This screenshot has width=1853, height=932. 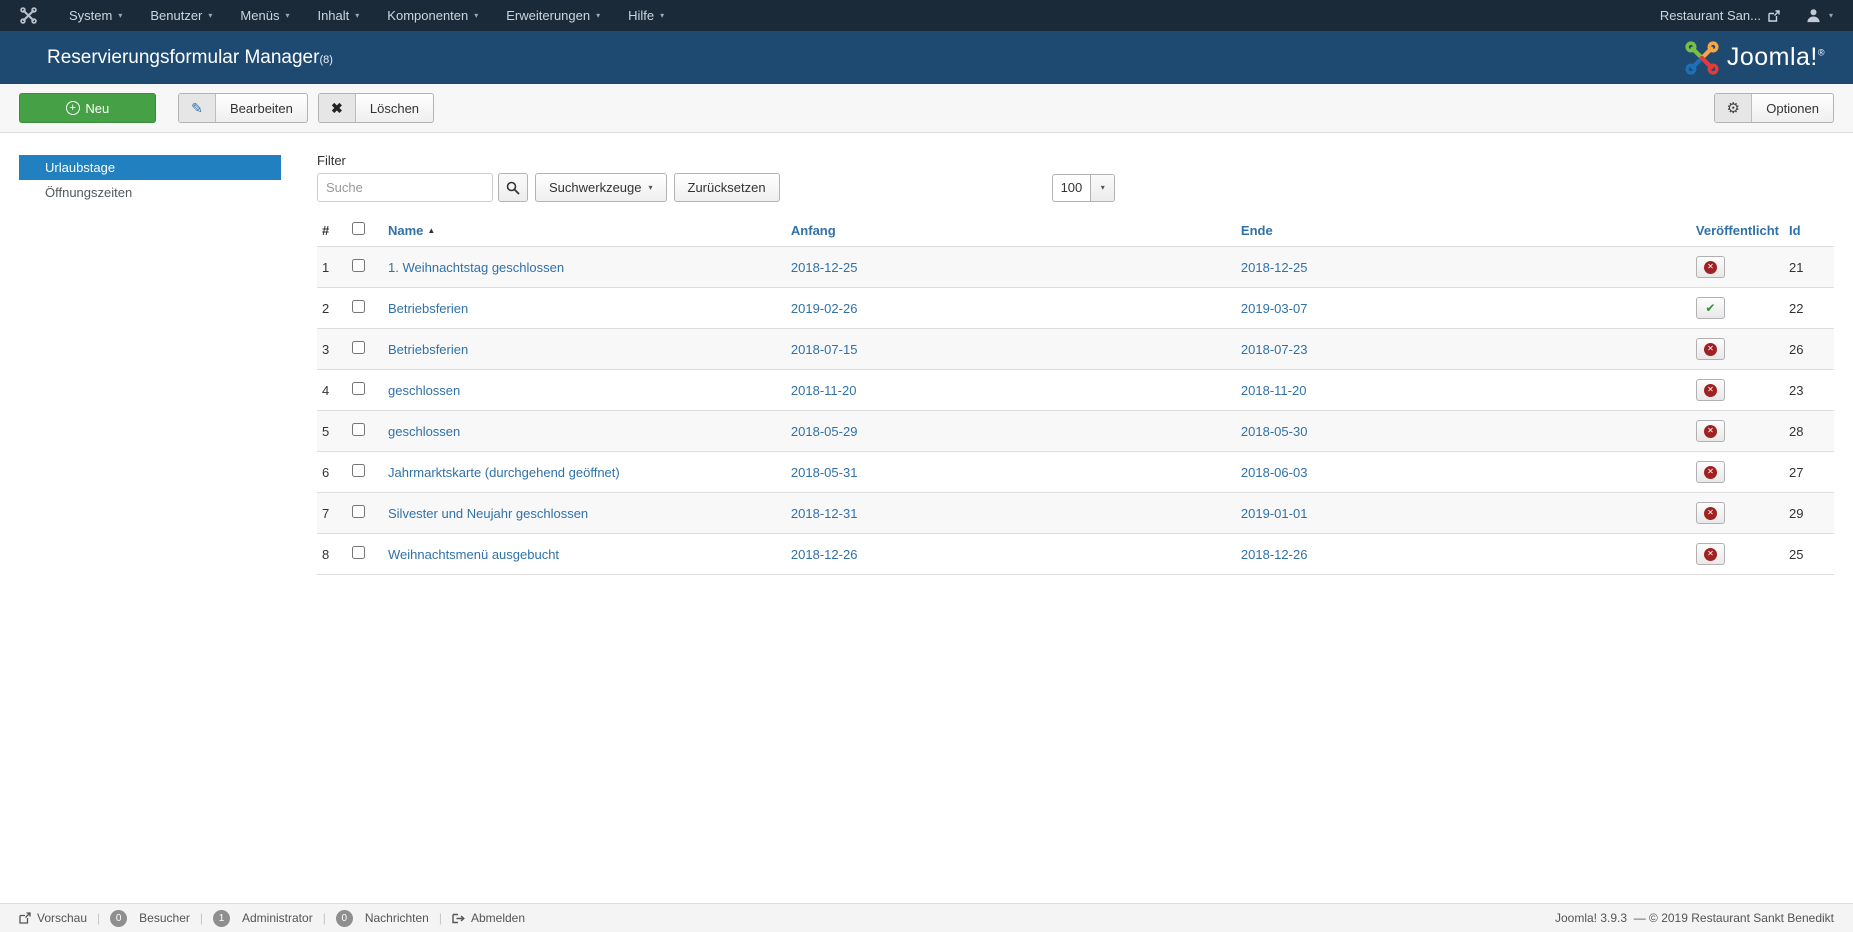 What do you see at coordinates (432, 15) in the screenshot?
I see `menu-komponenten: Komponenten ▾` at bounding box center [432, 15].